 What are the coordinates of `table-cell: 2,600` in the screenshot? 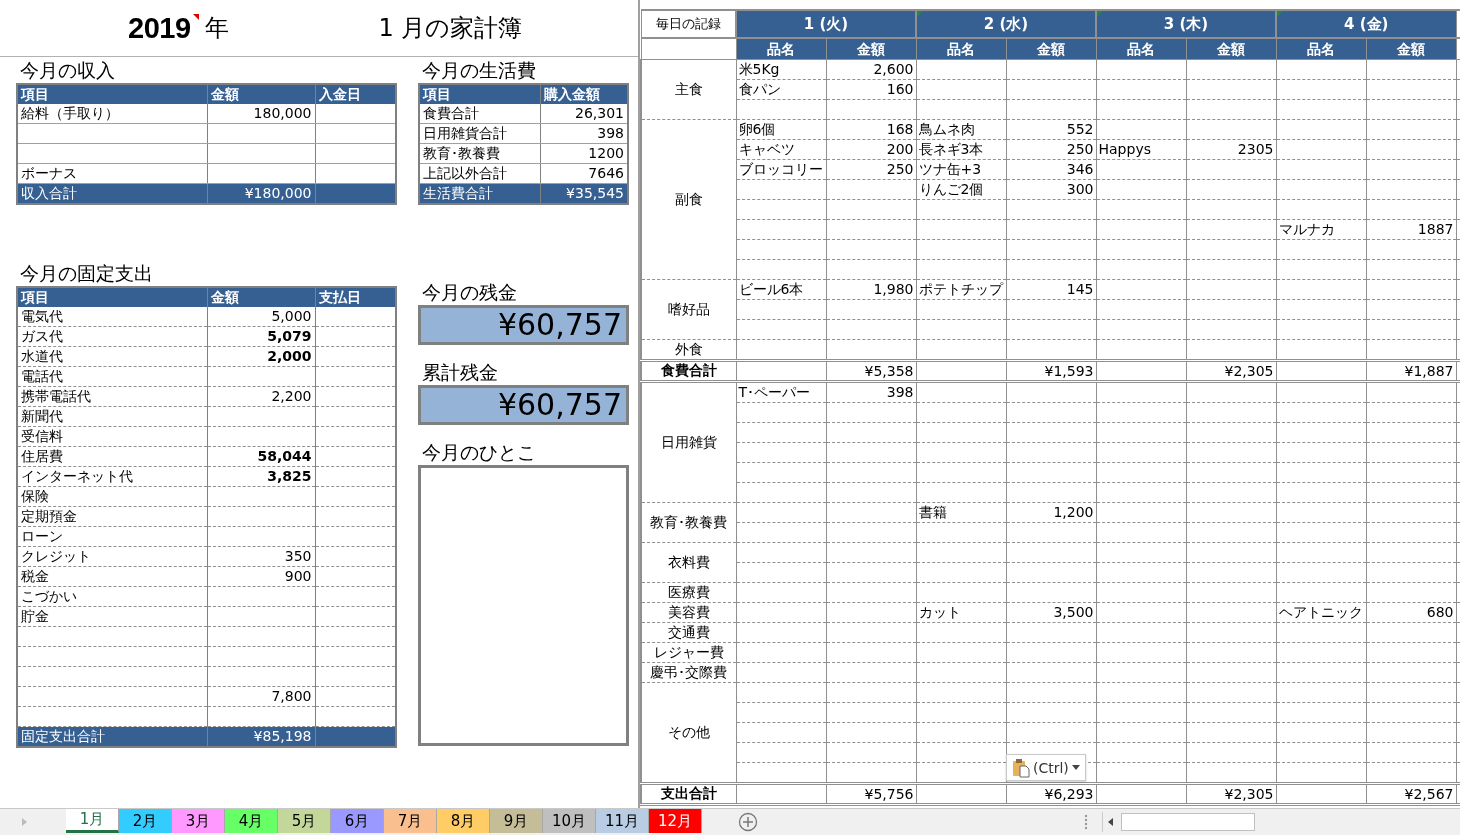 It's located at (871, 69).